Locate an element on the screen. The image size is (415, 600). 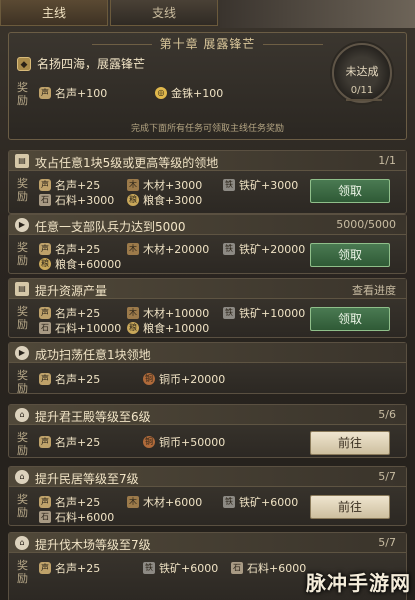
reward-text: 铁矿+20000 is located at coordinates (272, 249).